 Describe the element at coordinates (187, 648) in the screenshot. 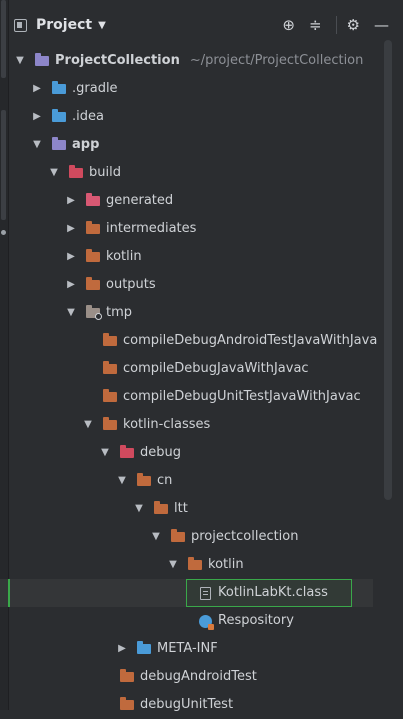

I see `meta-inf-label: META-INF` at that location.